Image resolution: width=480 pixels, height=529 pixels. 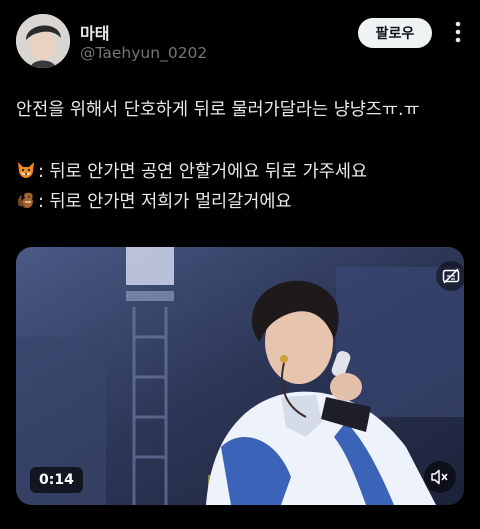 What do you see at coordinates (26, 200) in the screenshot?
I see `chipmunk-emoji-icon` at bounding box center [26, 200].